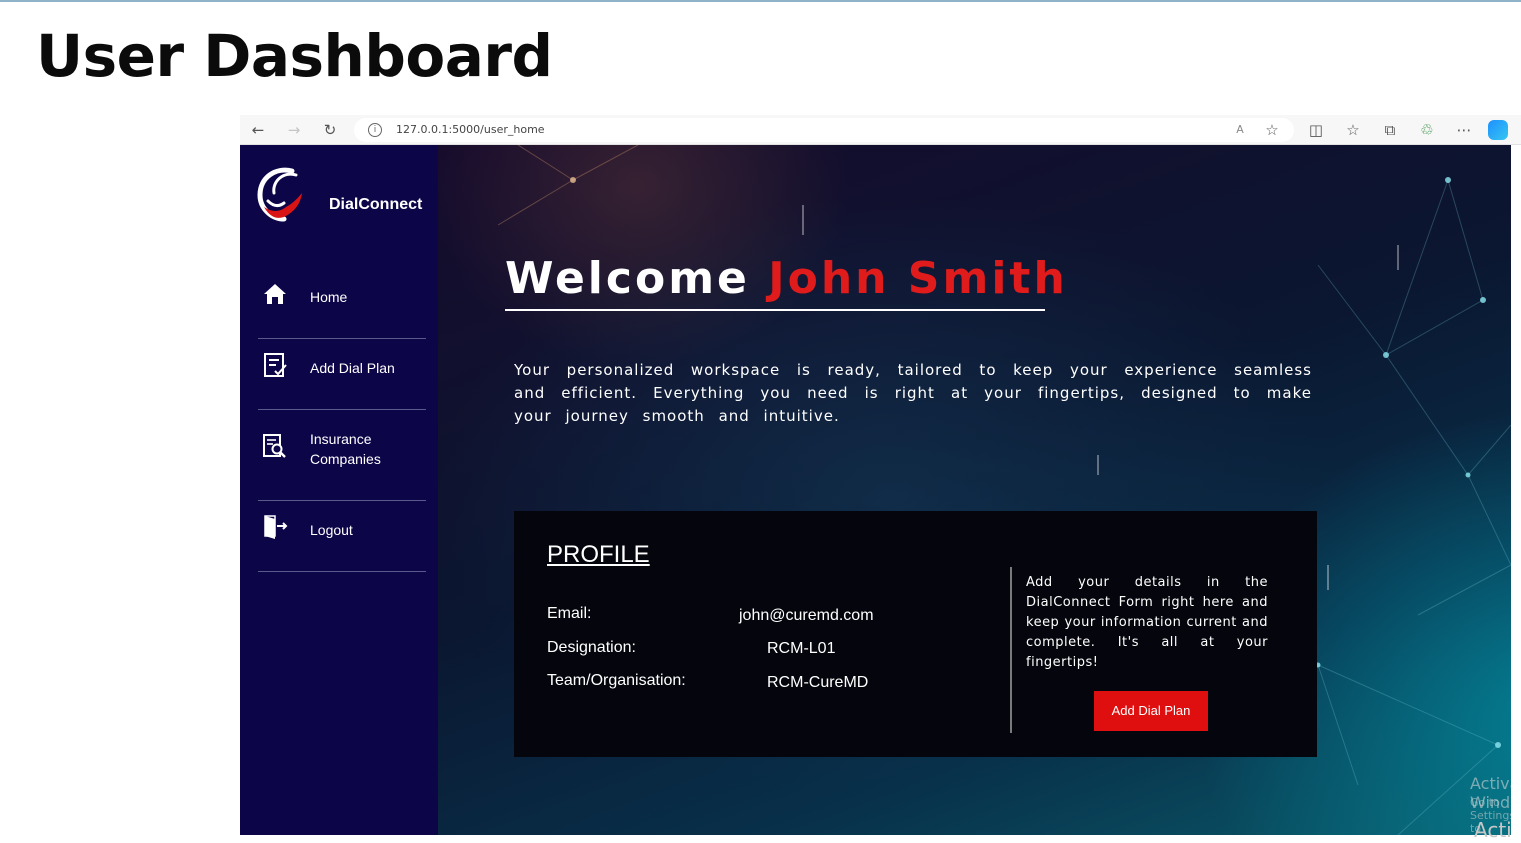 The height and width of the screenshot is (843, 1521). Describe the element at coordinates (1240, 130) in the screenshot. I see `read-aloud-icon: A` at that location.